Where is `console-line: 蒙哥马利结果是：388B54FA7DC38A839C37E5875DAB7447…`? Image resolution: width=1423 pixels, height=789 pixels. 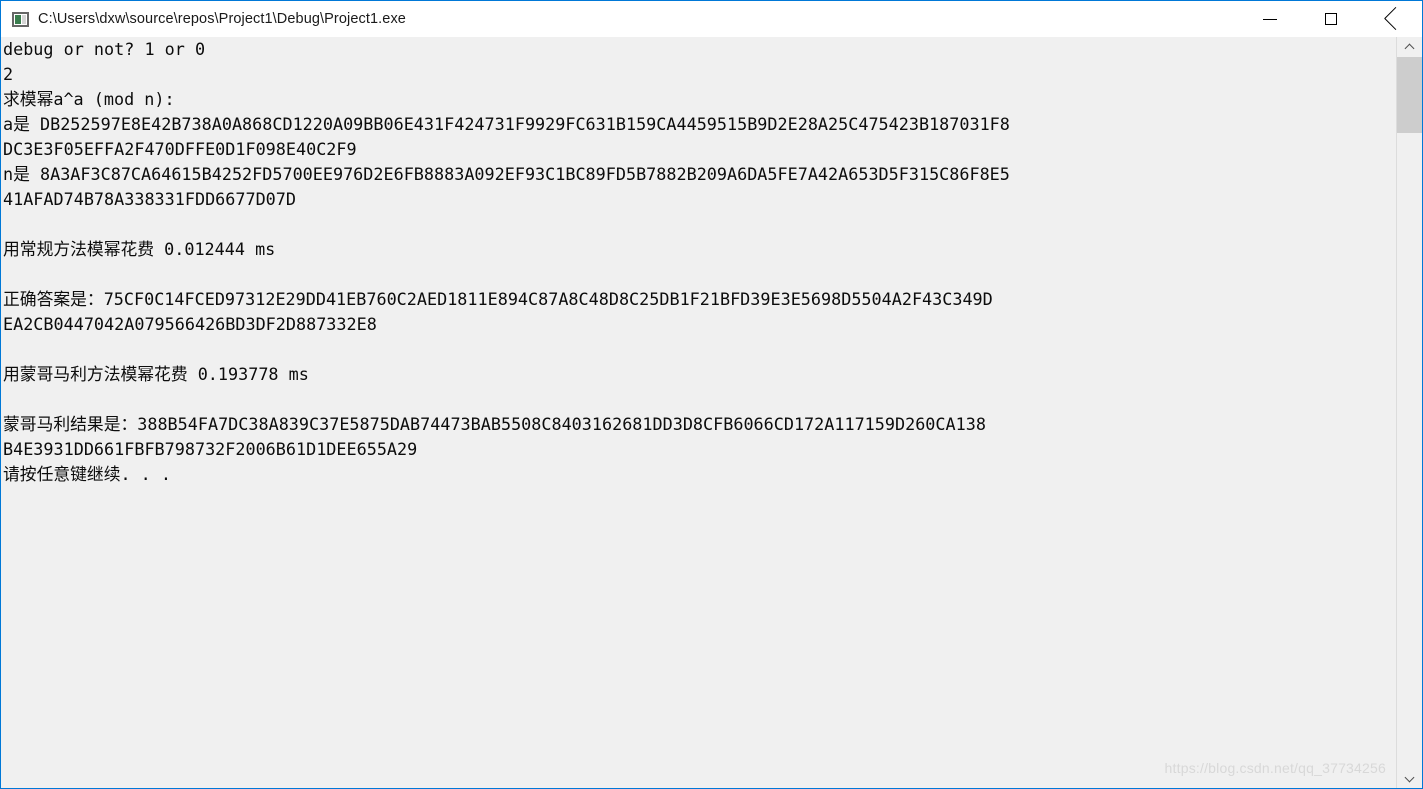 console-line: 蒙哥马利结果是：388B54FA7DC38A839C37E5875DAB7447… is located at coordinates (494, 424).